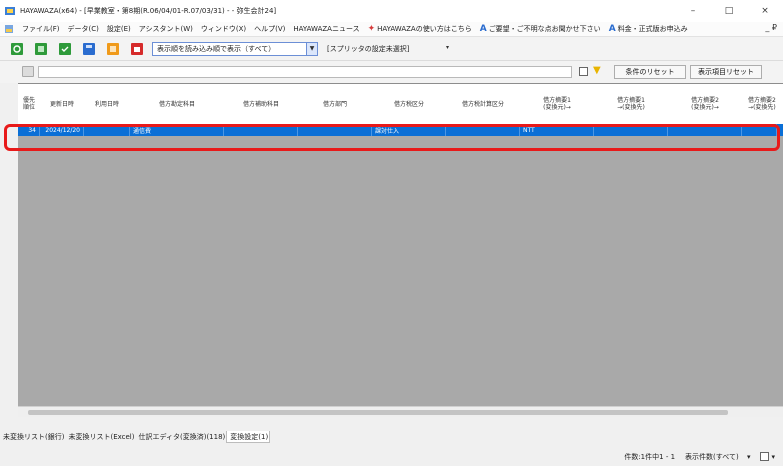  What do you see at coordinates (305, 72) in the screenshot?
I see `filter-input` at bounding box center [305, 72].